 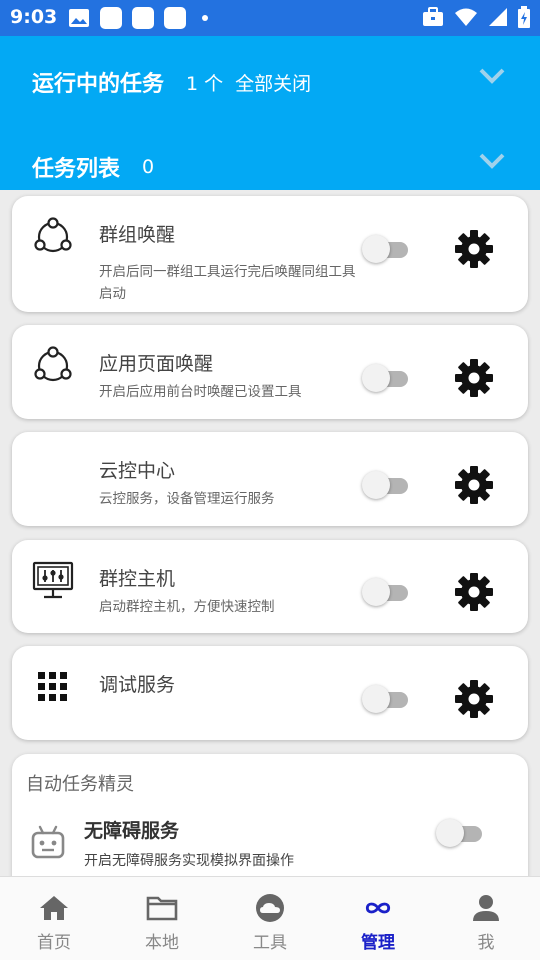 I want to click on group-control-host-card: 群控主机 启动群控主机，方便快速控制, so click(x=270, y=586).